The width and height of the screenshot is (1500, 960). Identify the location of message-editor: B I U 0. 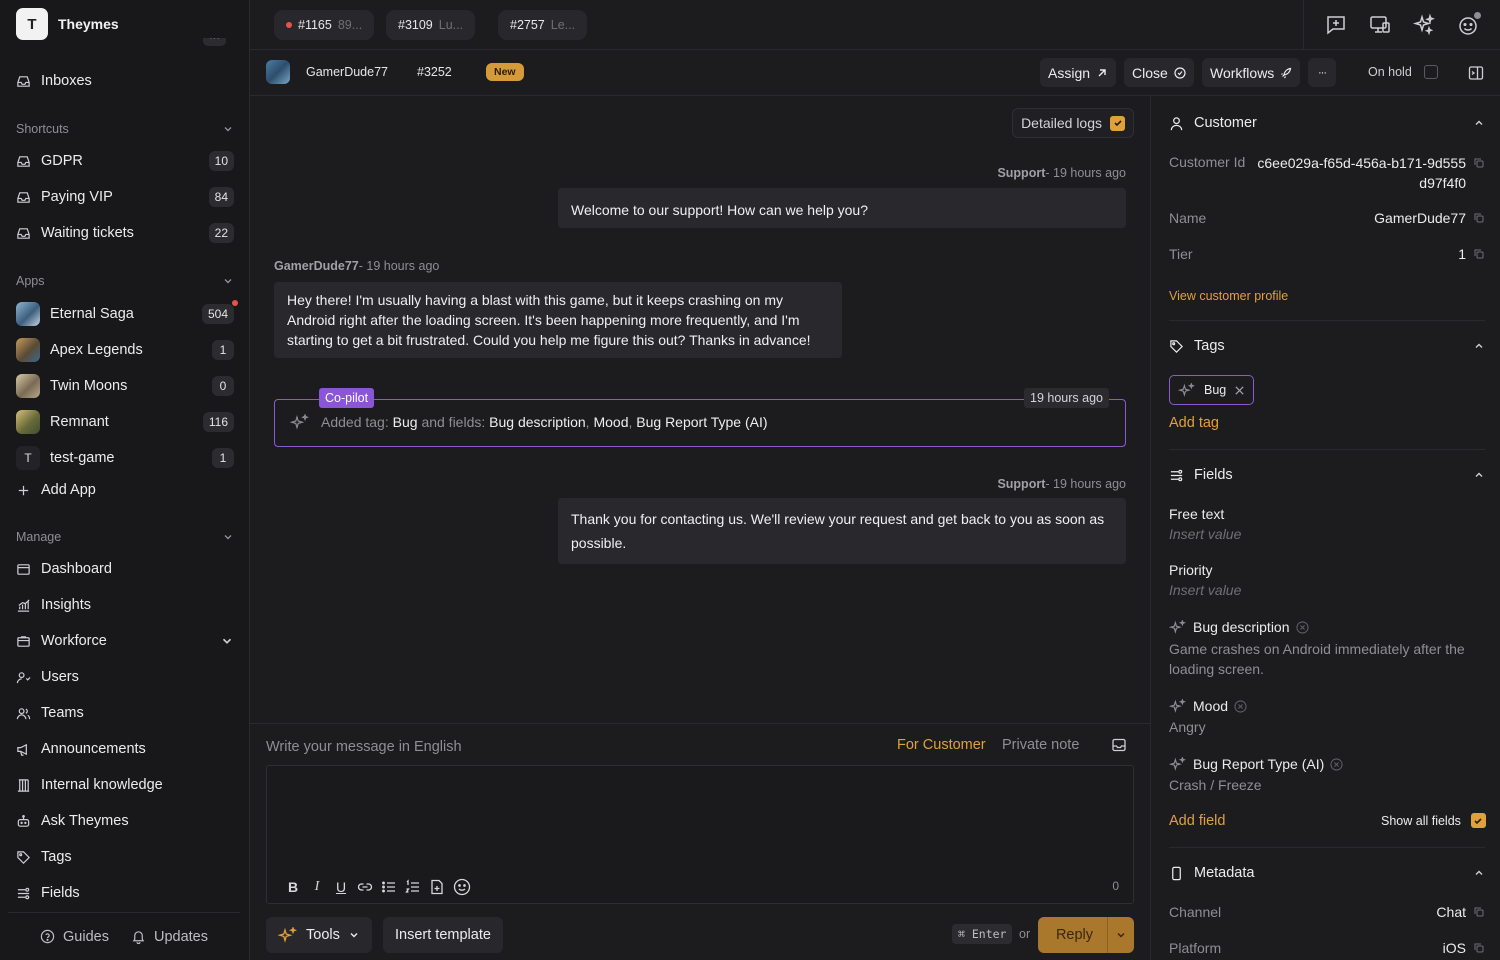
(700, 834).